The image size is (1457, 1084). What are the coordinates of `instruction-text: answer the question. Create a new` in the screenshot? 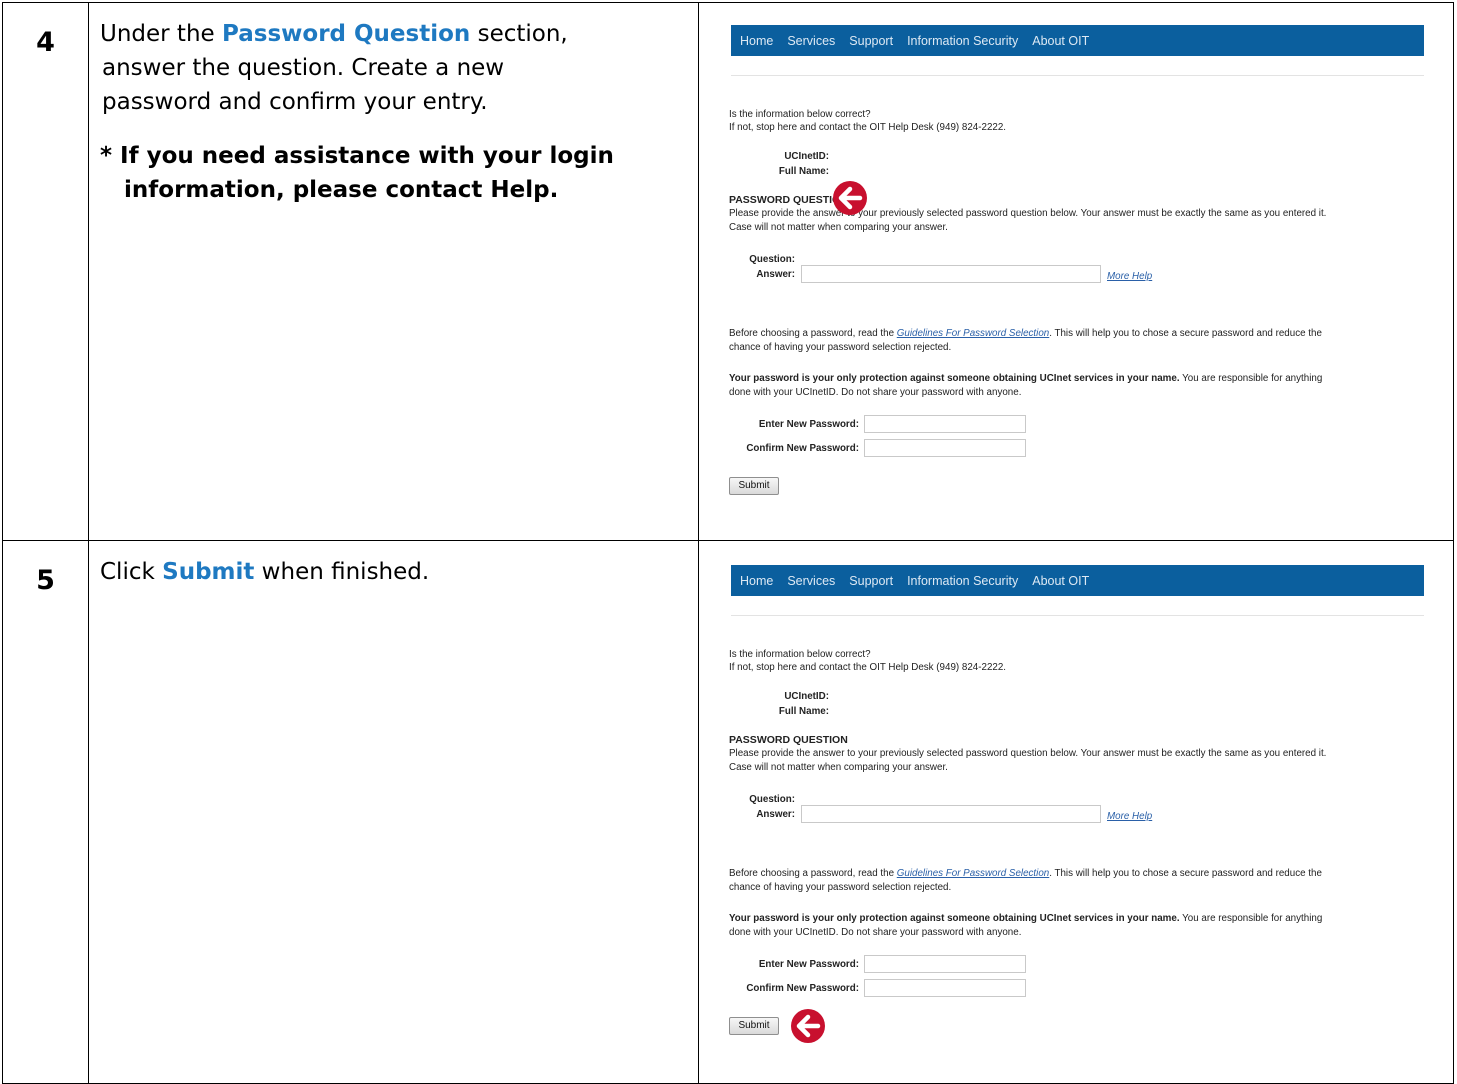 It's located at (303, 68).